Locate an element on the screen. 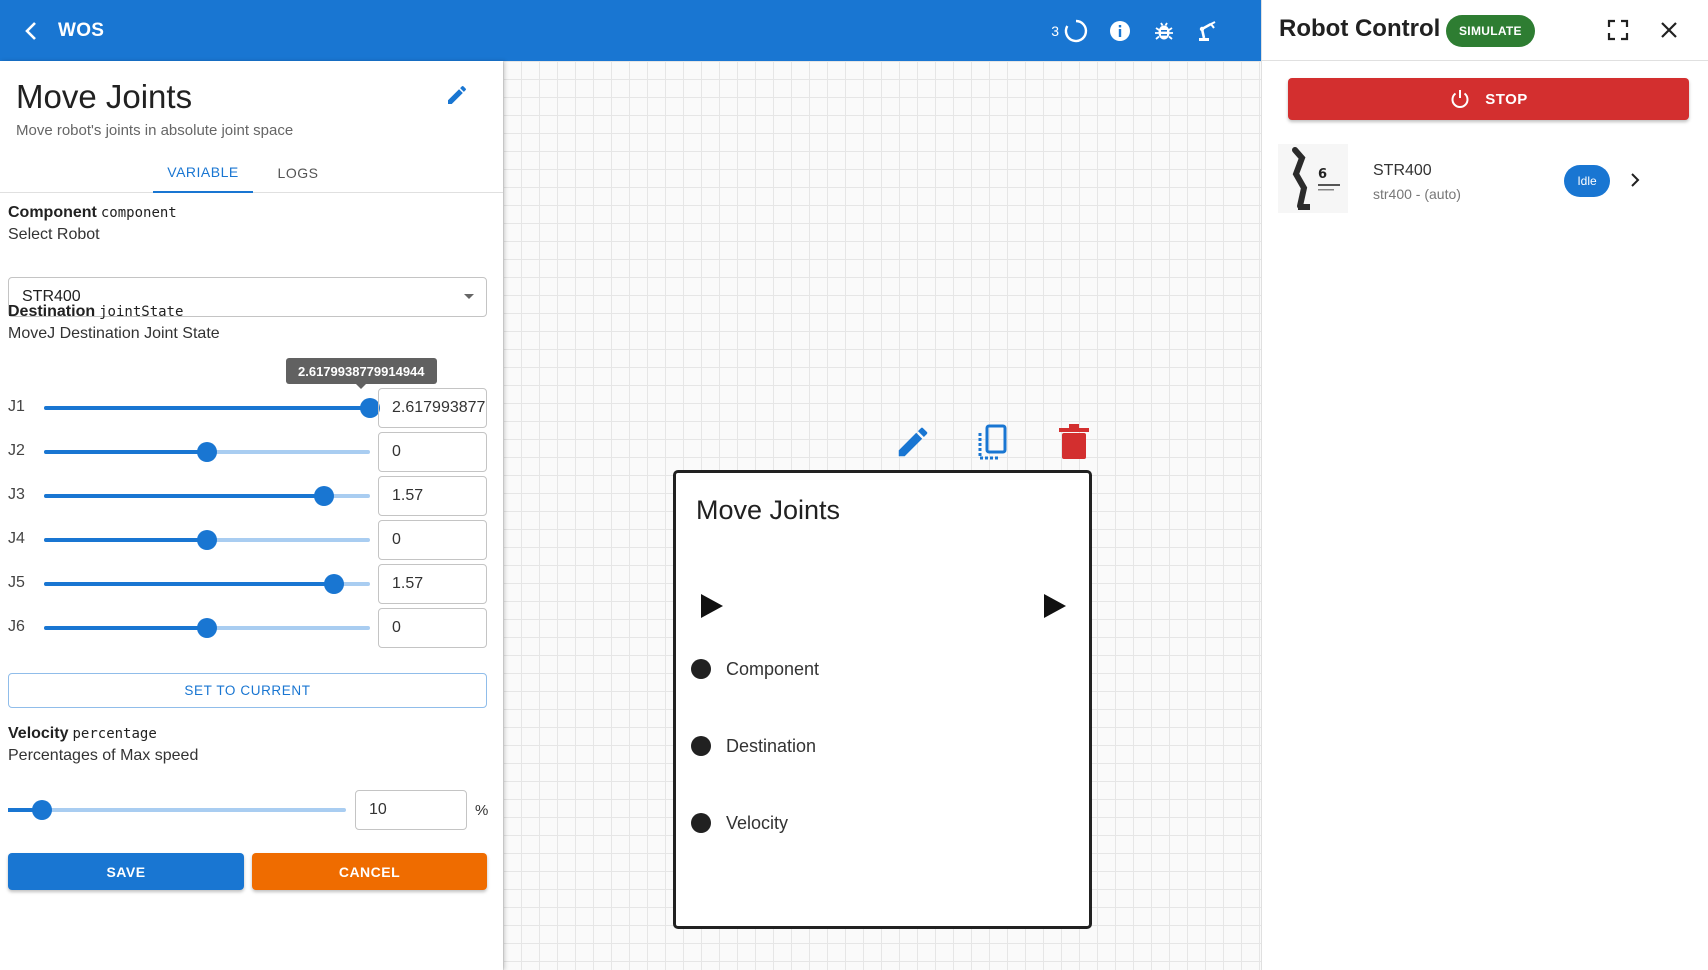  velocity-code: percentage is located at coordinates (114, 734).